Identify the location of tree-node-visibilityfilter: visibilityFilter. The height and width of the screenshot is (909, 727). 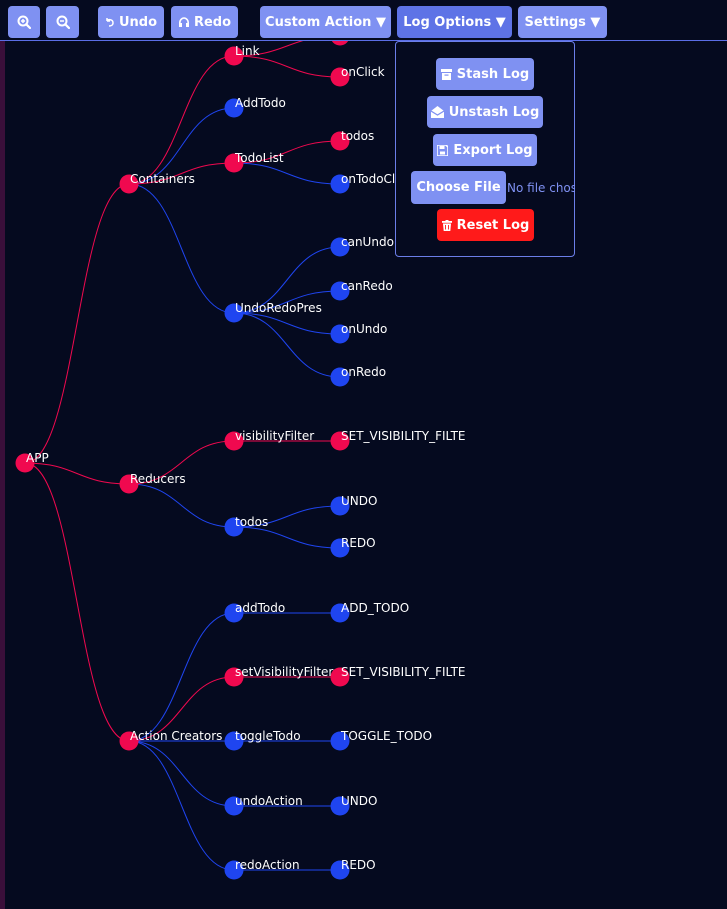
(269, 440).